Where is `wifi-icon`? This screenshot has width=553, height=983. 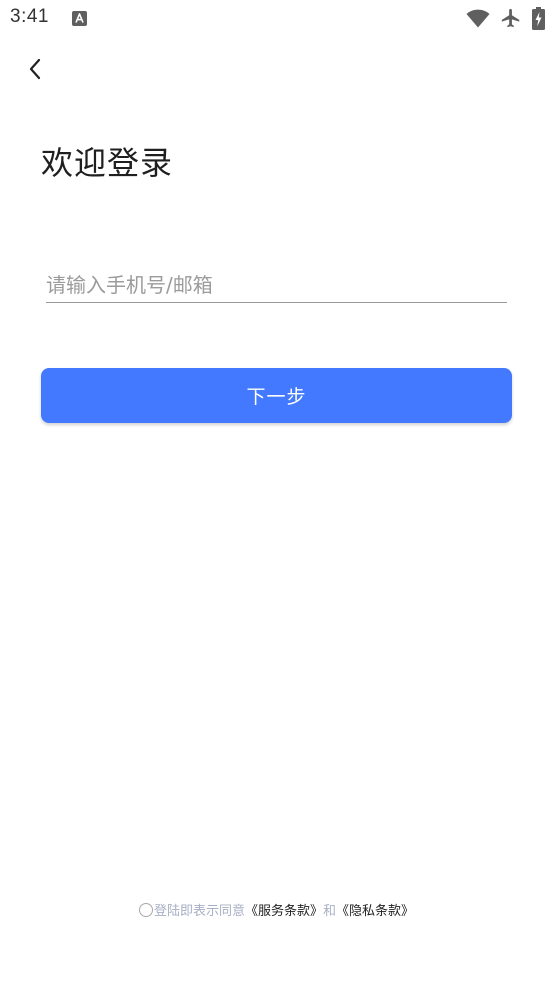 wifi-icon is located at coordinates (478, 18).